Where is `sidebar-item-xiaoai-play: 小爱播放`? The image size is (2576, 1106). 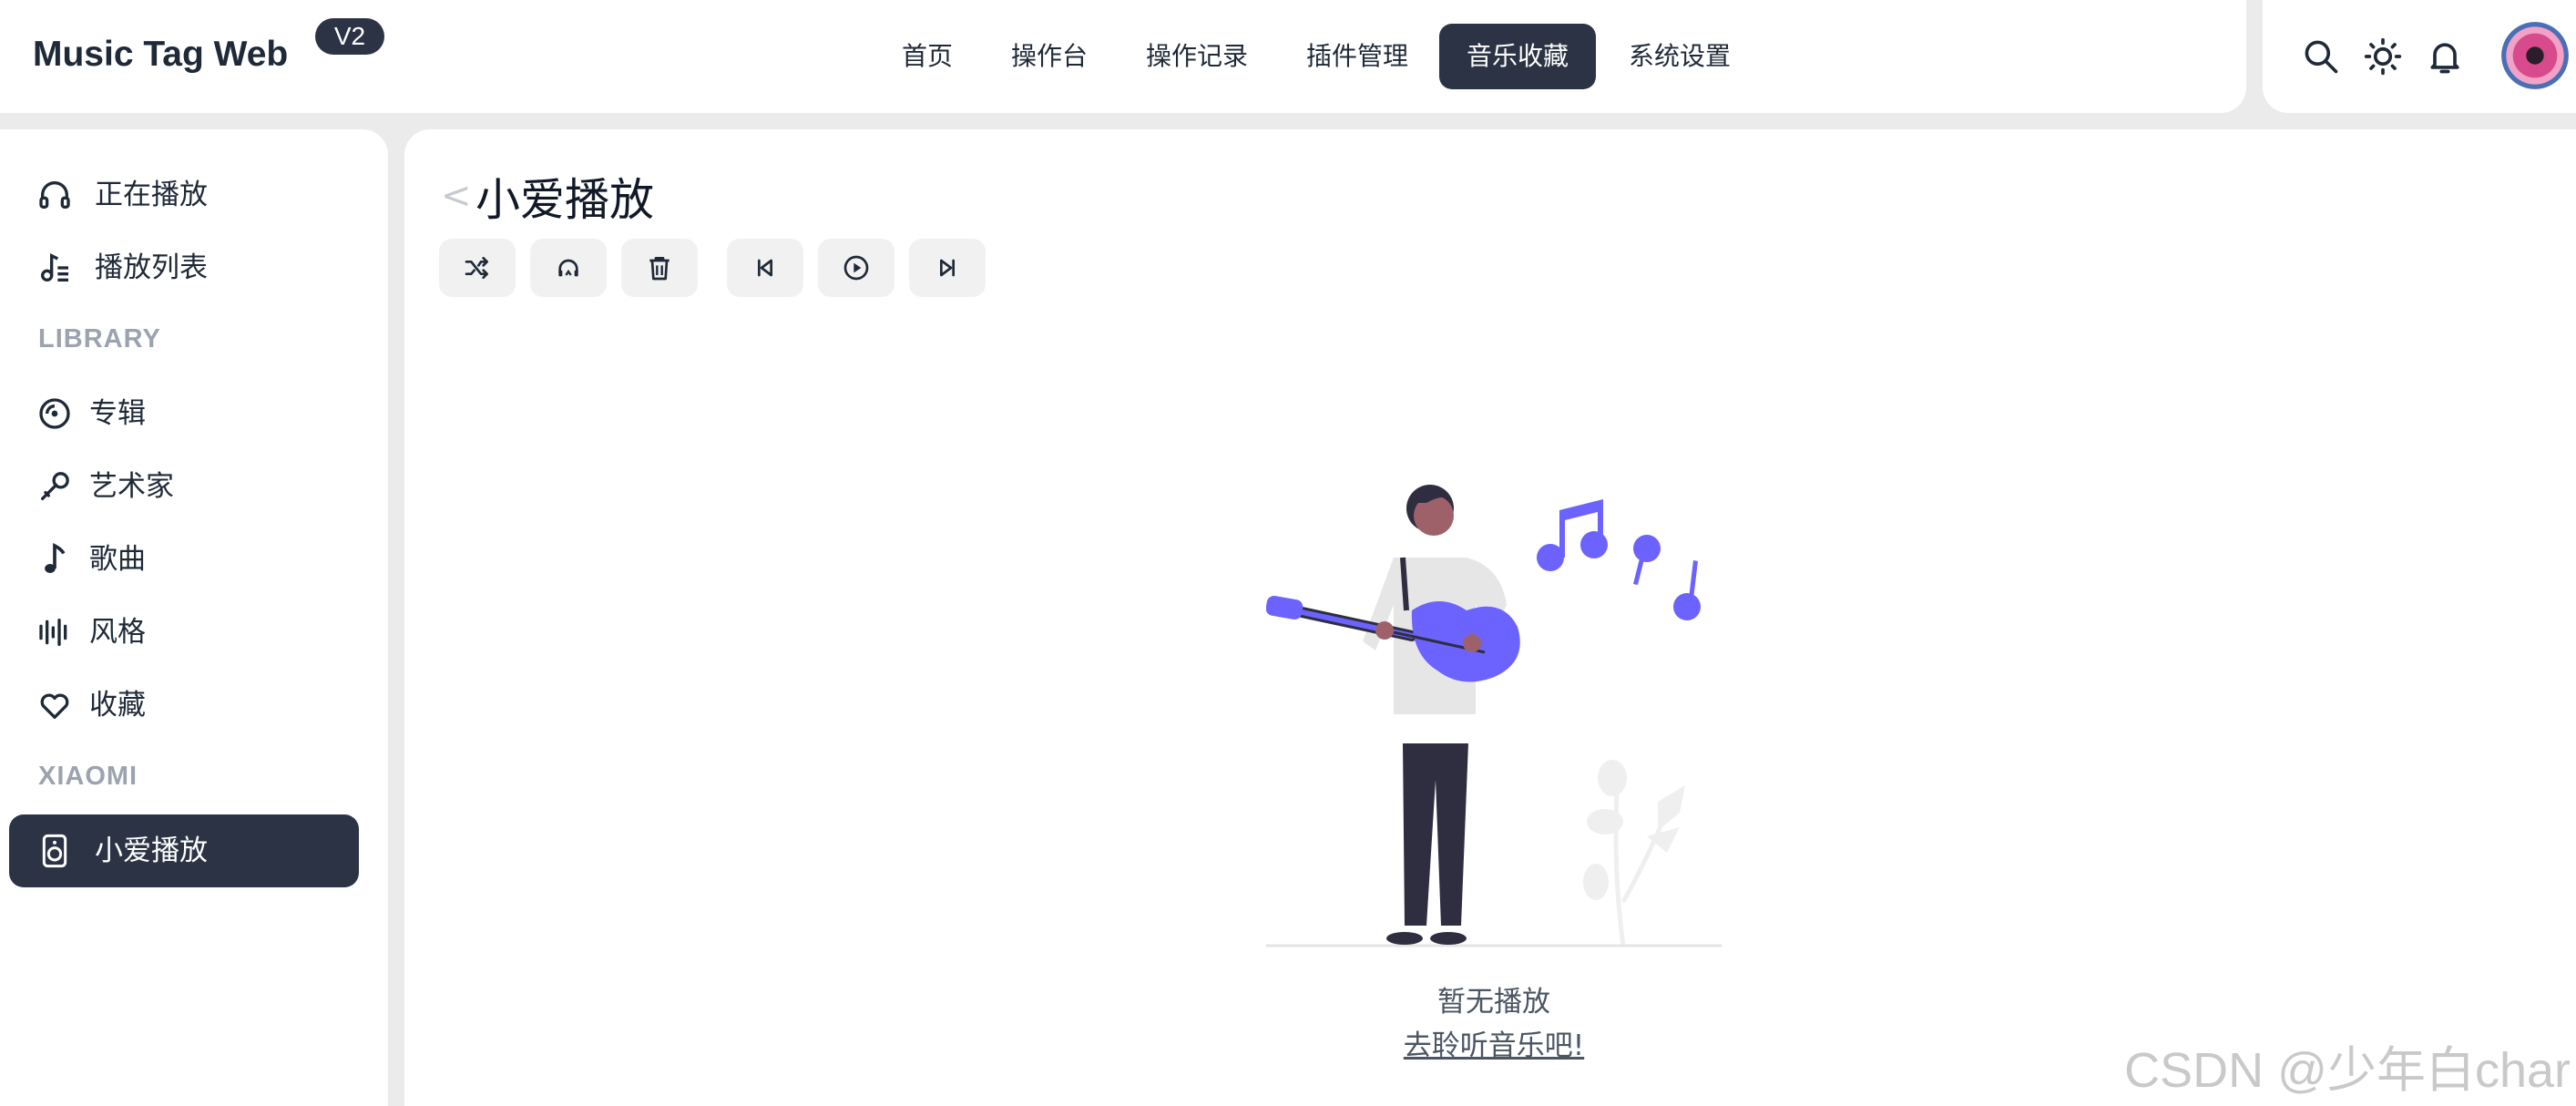
sidebar-item-xiaoai-play: 小爱播放 is located at coordinates (184, 850).